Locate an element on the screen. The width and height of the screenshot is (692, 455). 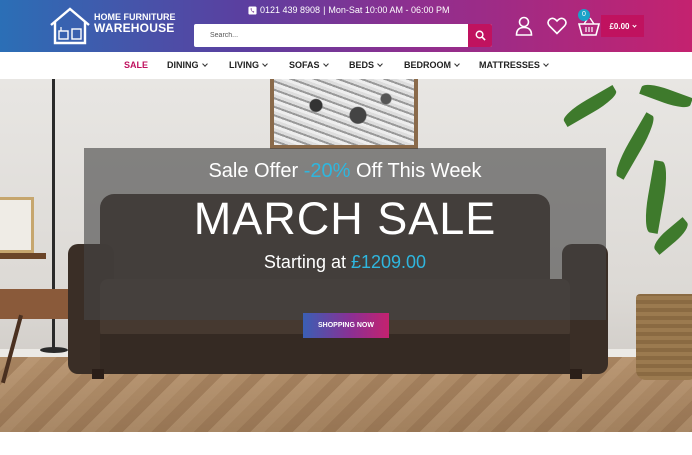
sale-title: MARCH SALE is located at coordinates (345, 218).